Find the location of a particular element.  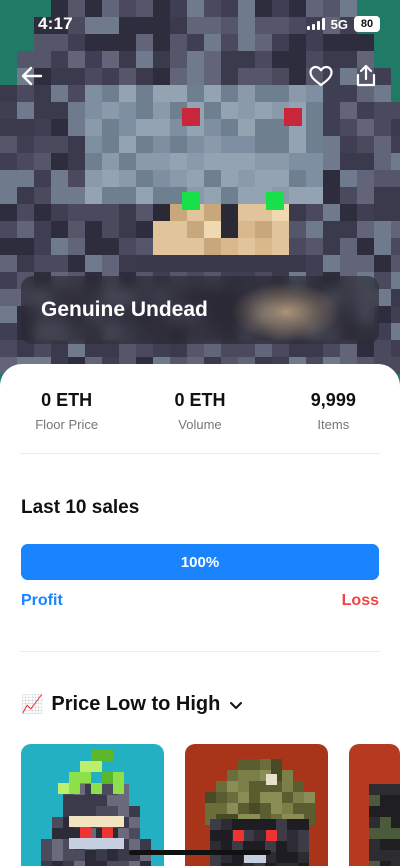

stat-label: Floor Price is located at coordinates (67, 424).